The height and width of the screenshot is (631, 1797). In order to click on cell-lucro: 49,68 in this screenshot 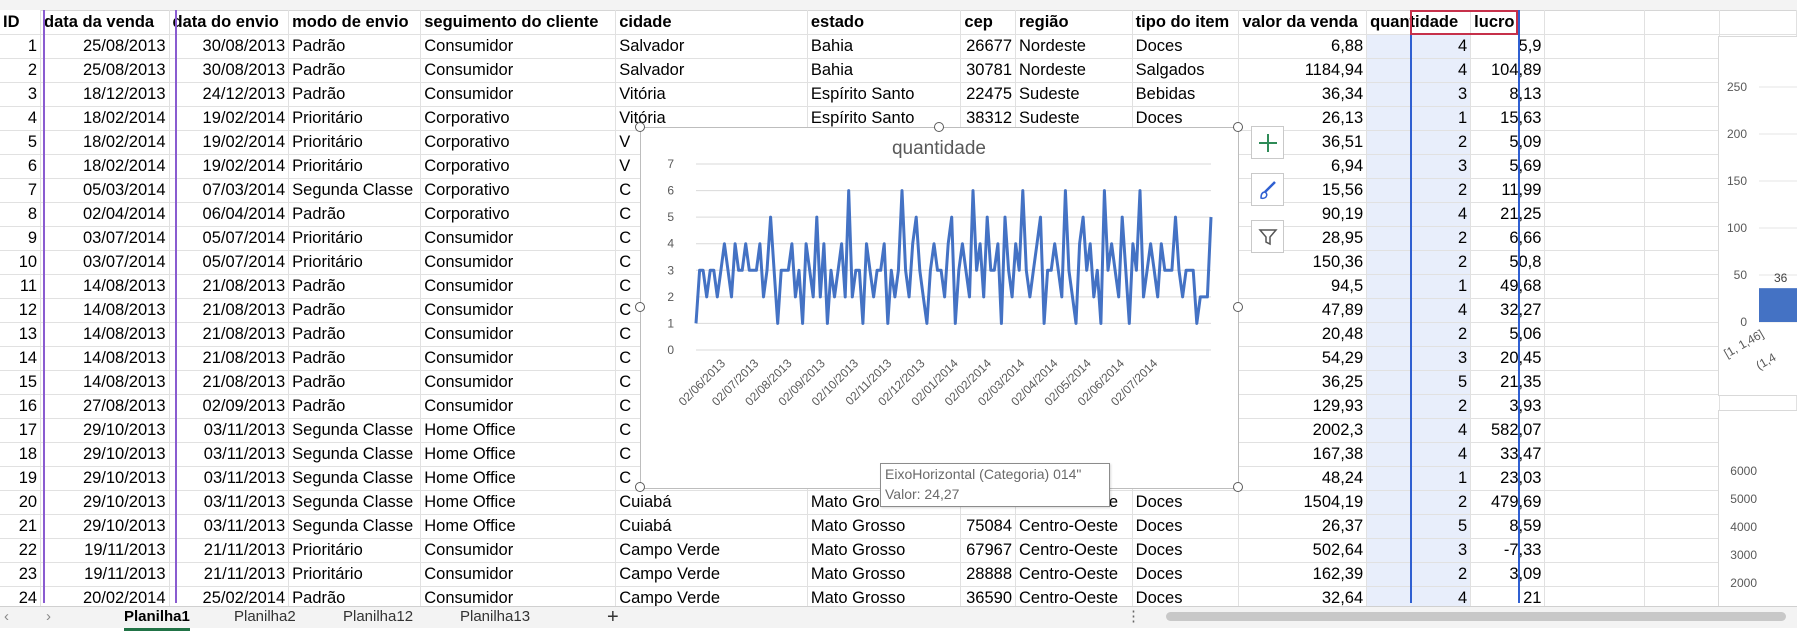, I will do `click(1508, 286)`.